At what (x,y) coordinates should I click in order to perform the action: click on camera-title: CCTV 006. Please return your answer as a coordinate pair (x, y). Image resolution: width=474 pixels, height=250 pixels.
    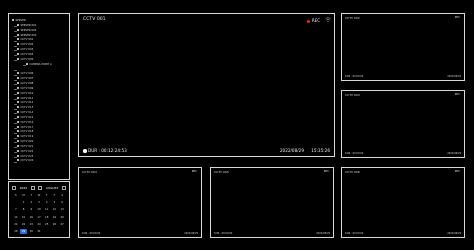
    Looking at the image, I should click on (352, 172).